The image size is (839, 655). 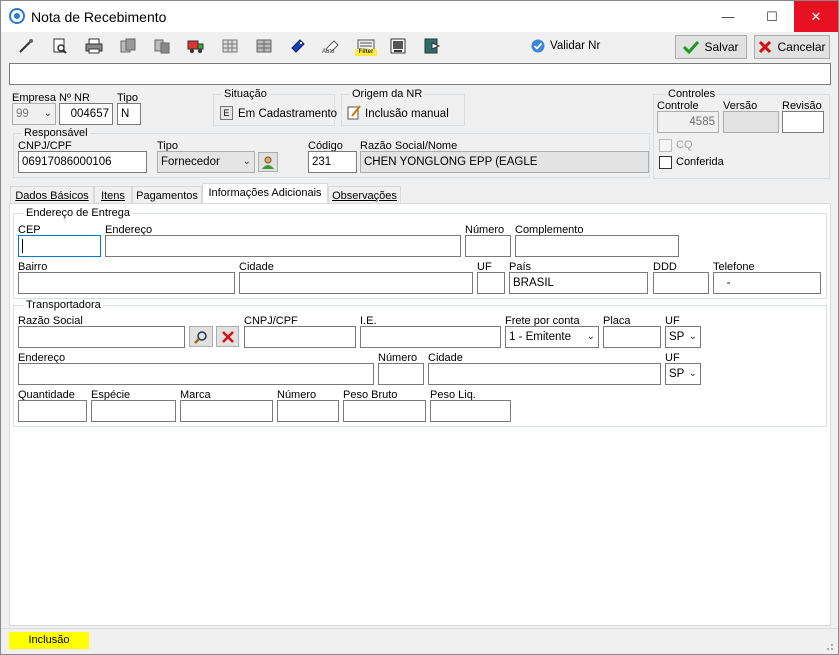 What do you see at coordinates (767, 283) in the screenshot?
I see `telefone-field: -` at bounding box center [767, 283].